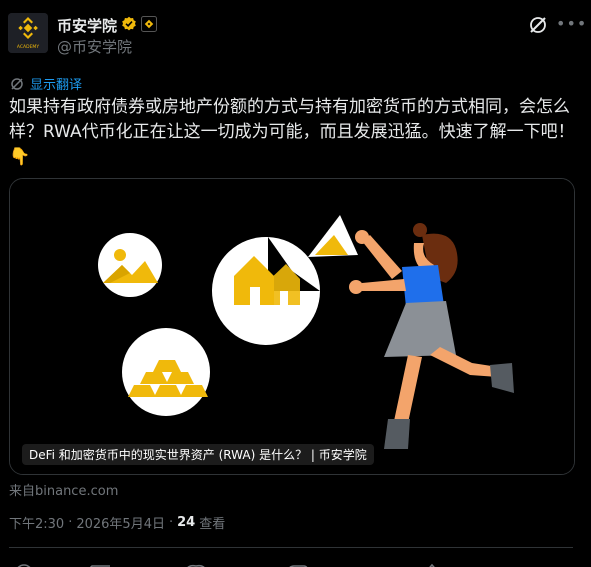  What do you see at coordinates (166, 372) in the screenshot?
I see `gold-bars-icon` at bounding box center [166, 372].